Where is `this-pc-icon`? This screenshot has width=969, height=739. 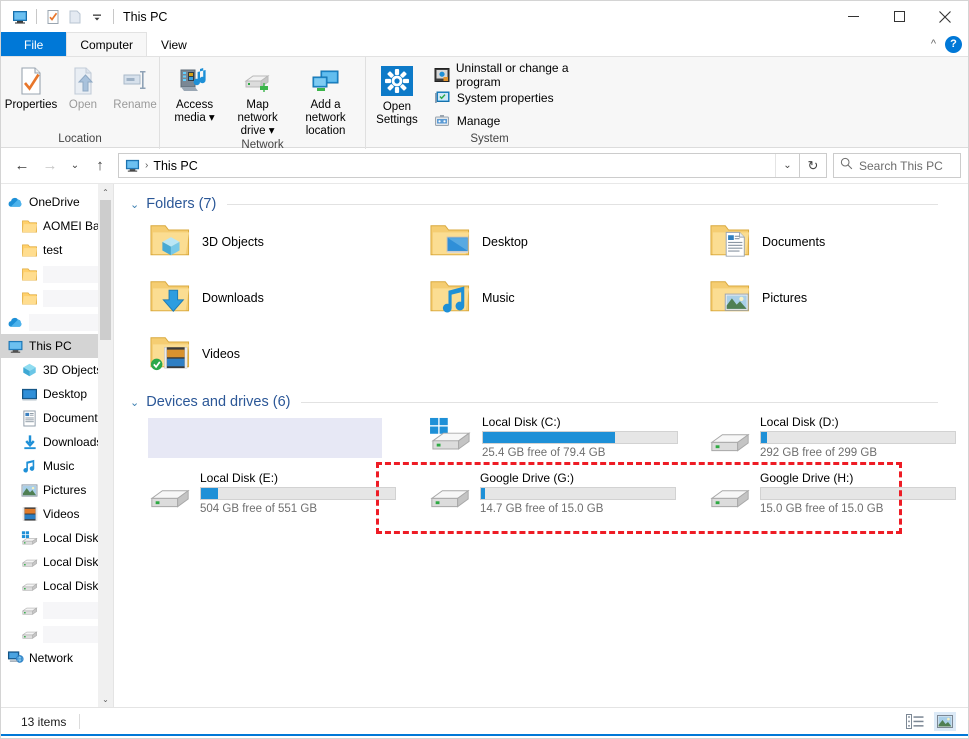 this-pc-icon is located at coordinates (20, 17).